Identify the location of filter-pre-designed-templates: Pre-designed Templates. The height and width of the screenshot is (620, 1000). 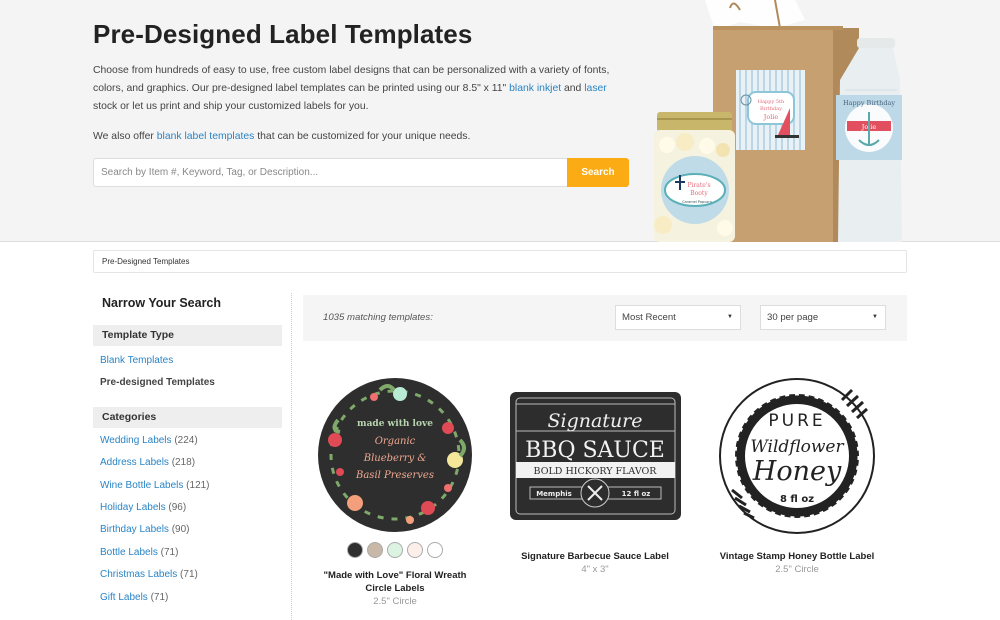
(187, 383).